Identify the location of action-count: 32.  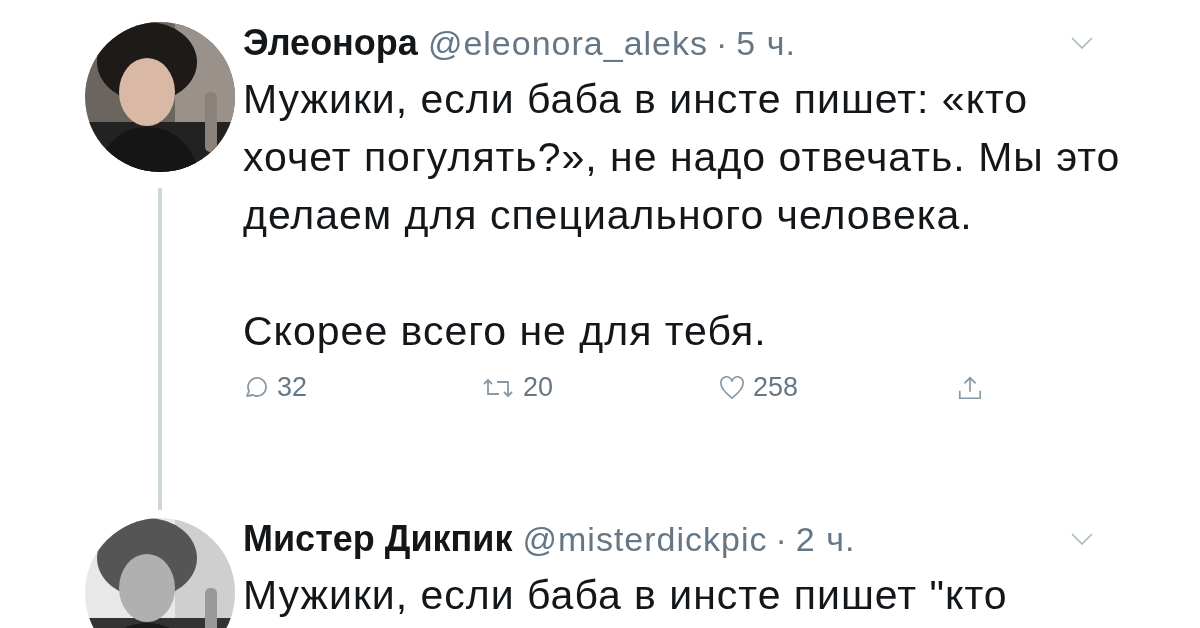
(292, 387).